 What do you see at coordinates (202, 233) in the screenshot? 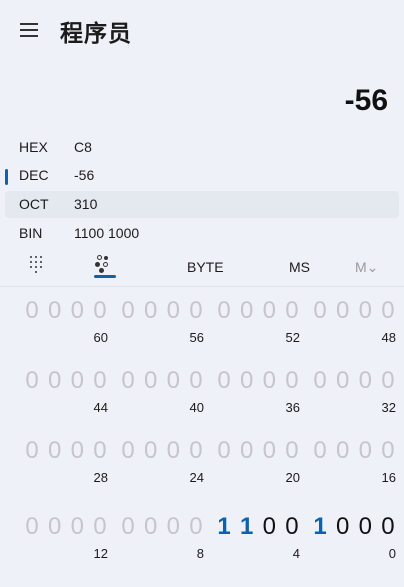
I see `radix-bin: BIN 1100 1000` at bounding box center [202, 233].